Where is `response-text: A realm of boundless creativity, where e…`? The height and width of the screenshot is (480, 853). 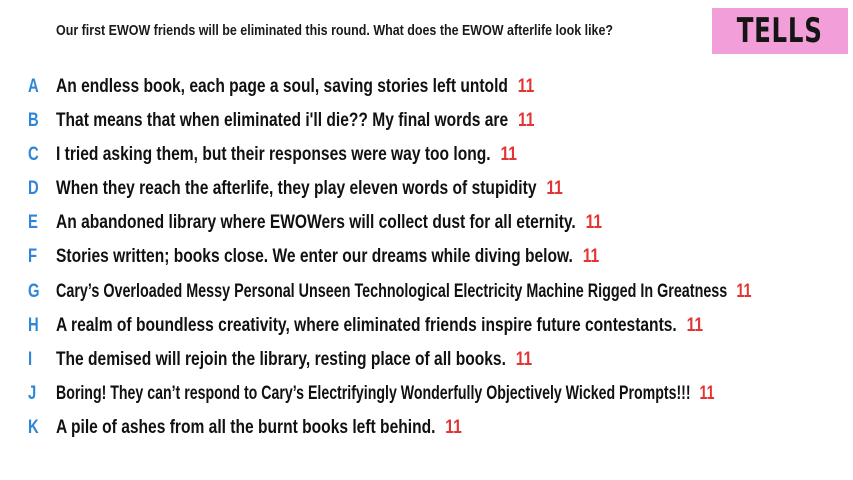
response-text: A realm of boundless creativity, where e… is located at coordinates (366, 325).